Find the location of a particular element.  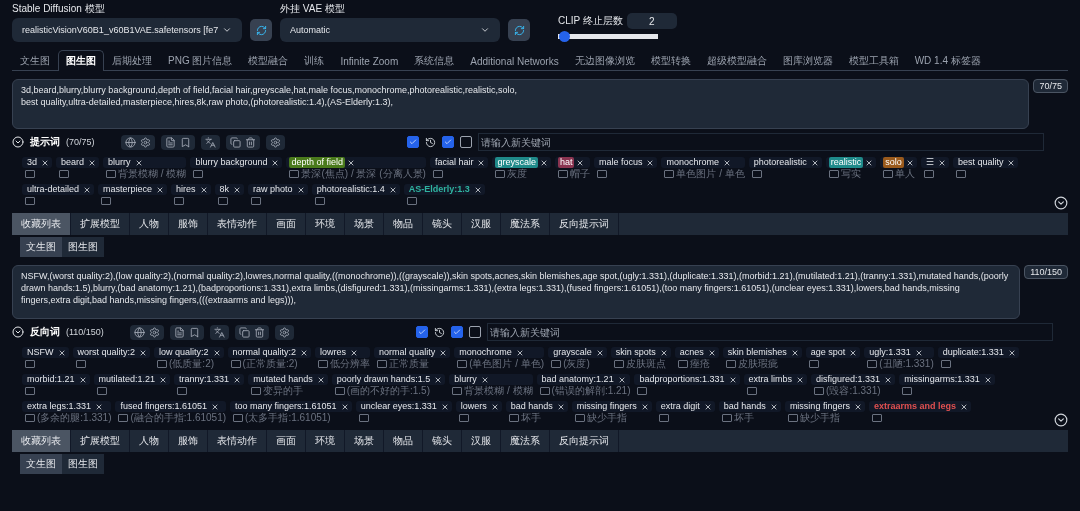

tag-chip: NSFW is located at coordinates (45, 352).